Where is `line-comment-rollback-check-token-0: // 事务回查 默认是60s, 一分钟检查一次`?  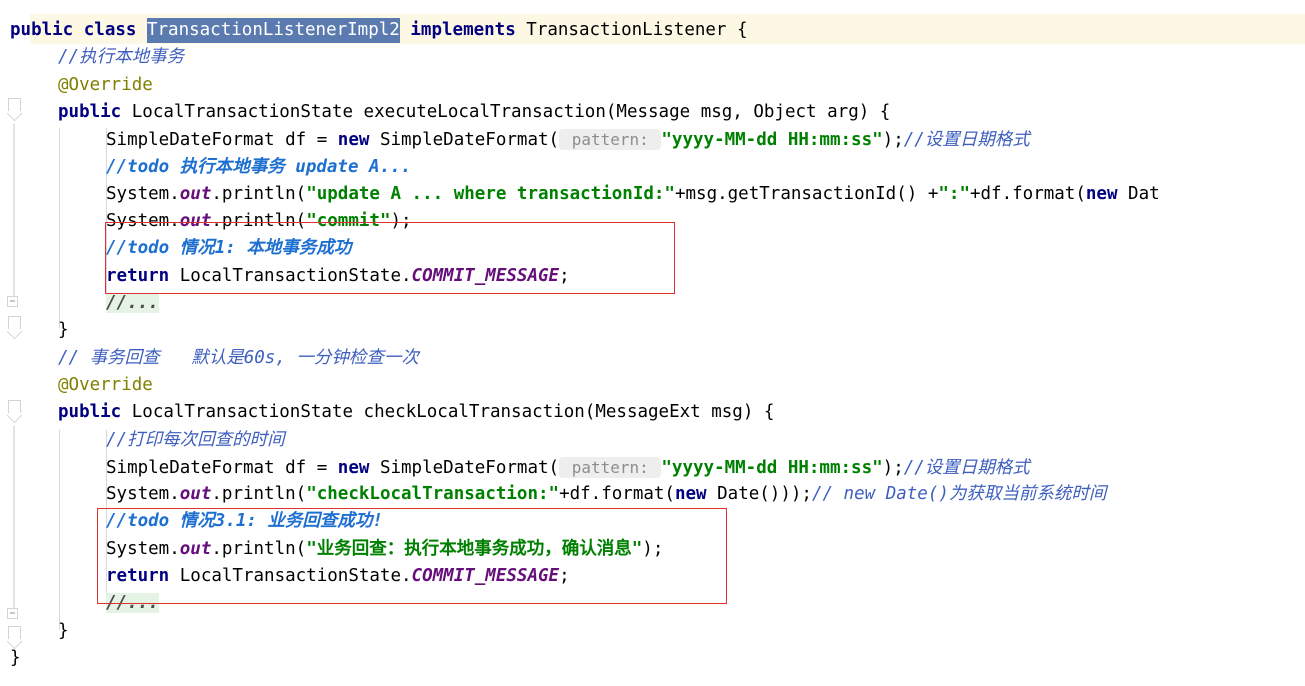 line-comment-rollback-check-token-0: // 事务回查 默认是60s, 一分钟检查一次 is located at coordinates (238, 357).